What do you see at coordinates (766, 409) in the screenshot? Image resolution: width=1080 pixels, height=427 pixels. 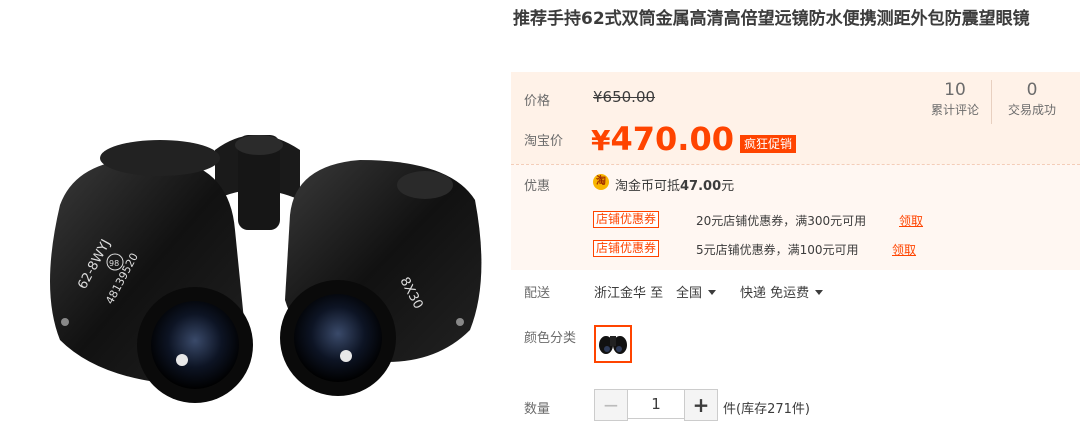 I see `stock-text: 件(库存271件)` at bounding box center [766, 409].